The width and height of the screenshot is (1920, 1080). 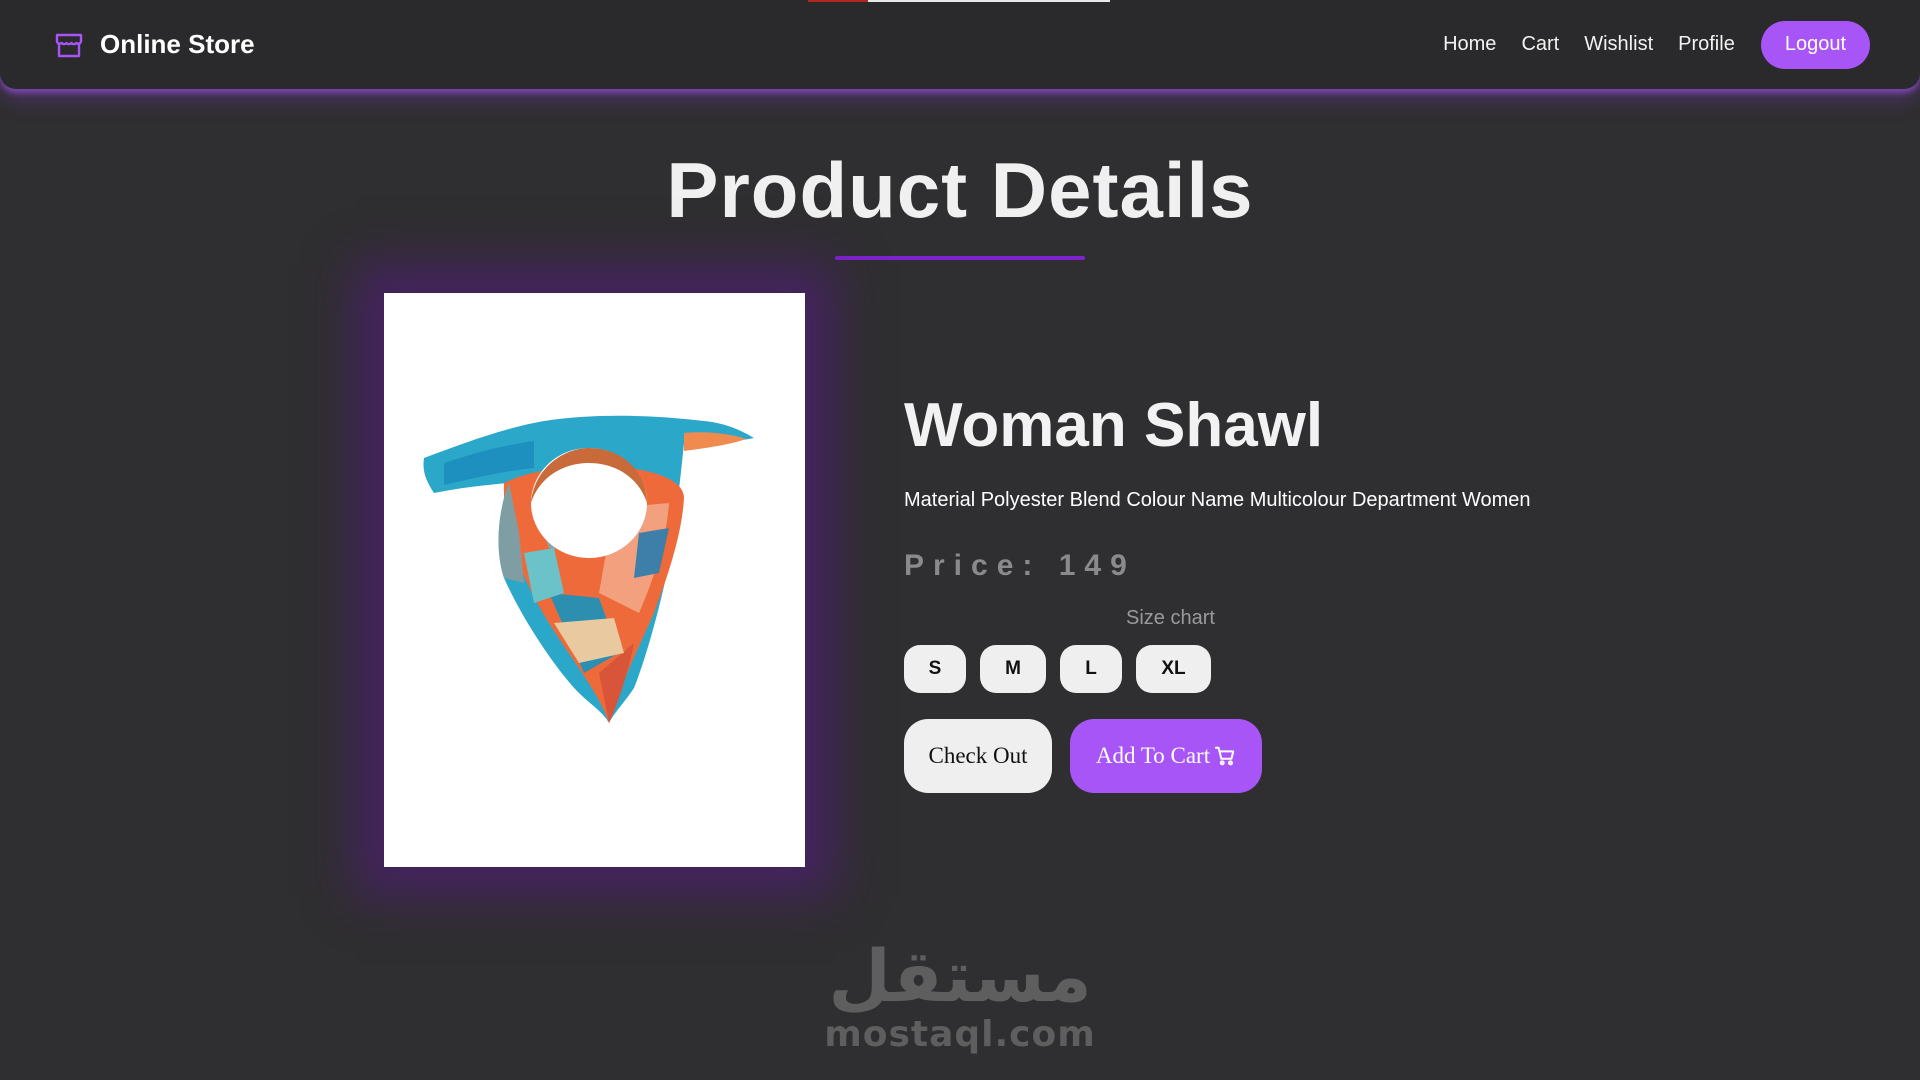 What do you see at coordinates (959, 1) in the screenshot?
I see `page-load-progress` at bounding box center [959, 1].